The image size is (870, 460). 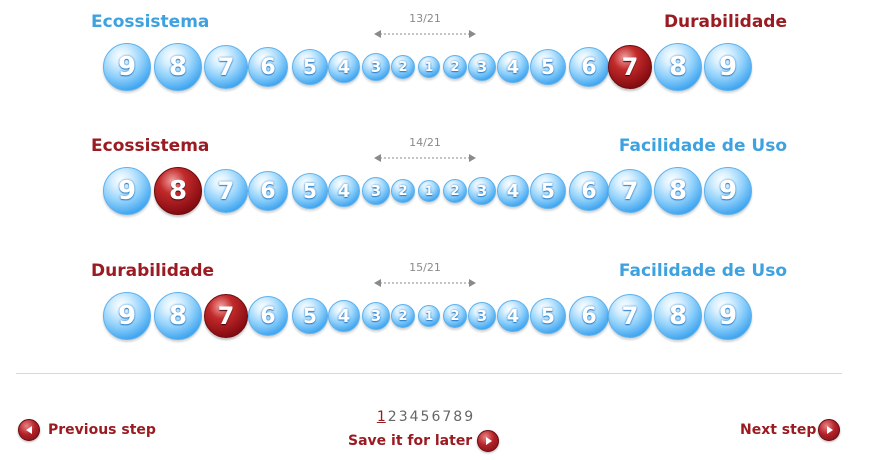 What do you see at coordinates (410, 441) in the screenshot?
I see `save-later-label: Save it for later` at bounding box center [410, 441].